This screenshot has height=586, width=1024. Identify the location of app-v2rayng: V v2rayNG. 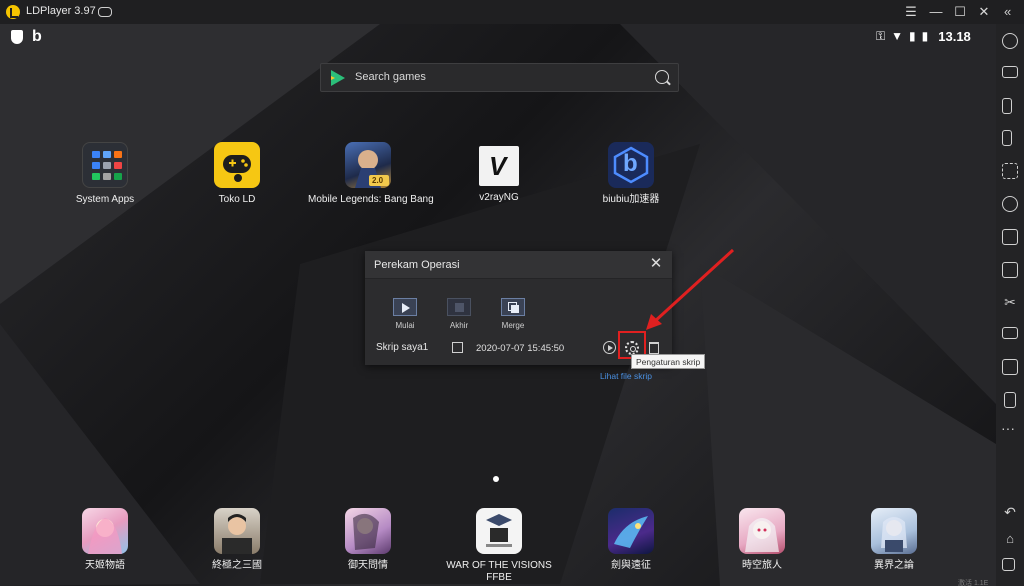
(499, 173).